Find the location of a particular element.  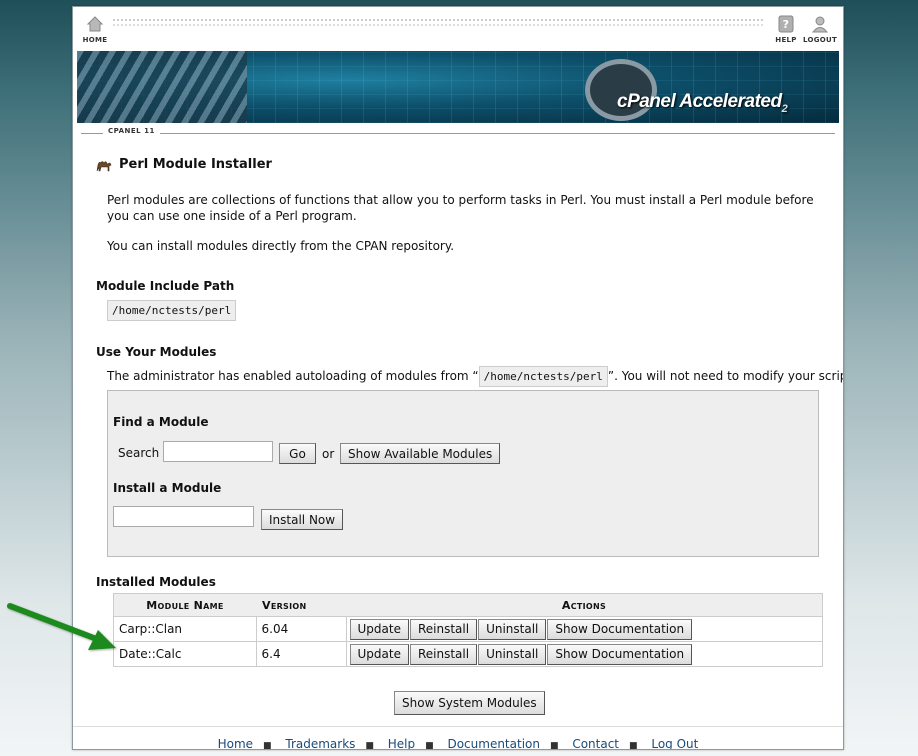

footer-link-contact: Contact is located at coordinates (595, 743).